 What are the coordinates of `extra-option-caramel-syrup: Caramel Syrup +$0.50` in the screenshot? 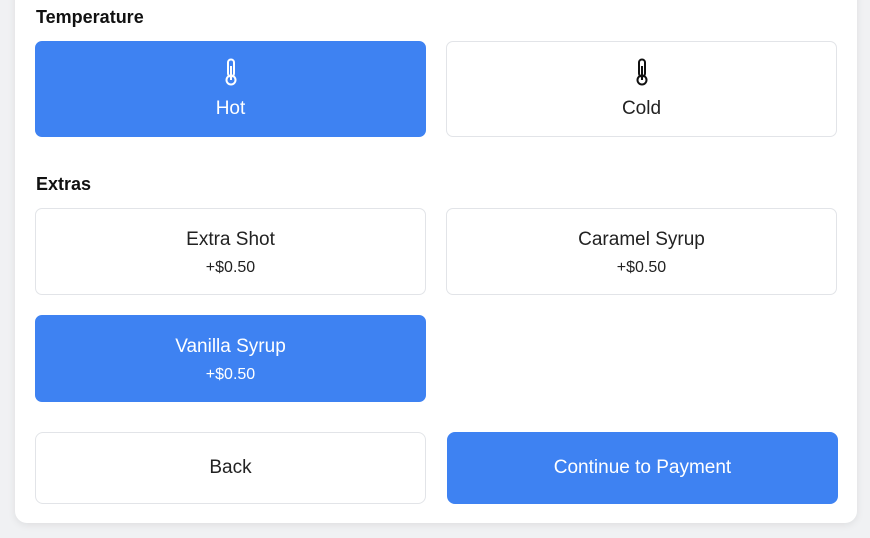 It's located at (641, 251).